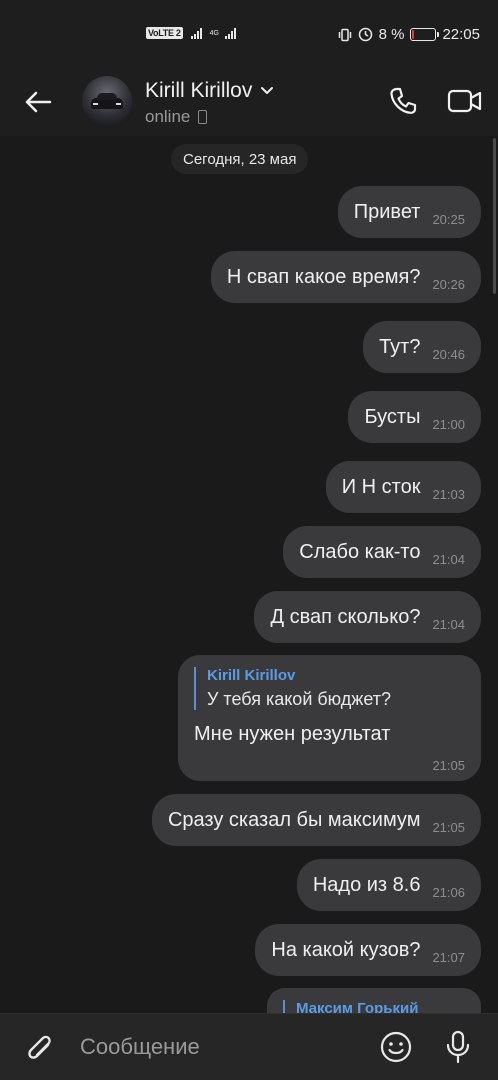 The image size is (498, 1080). I want to click on video-camera-icon, so click(464, 101).